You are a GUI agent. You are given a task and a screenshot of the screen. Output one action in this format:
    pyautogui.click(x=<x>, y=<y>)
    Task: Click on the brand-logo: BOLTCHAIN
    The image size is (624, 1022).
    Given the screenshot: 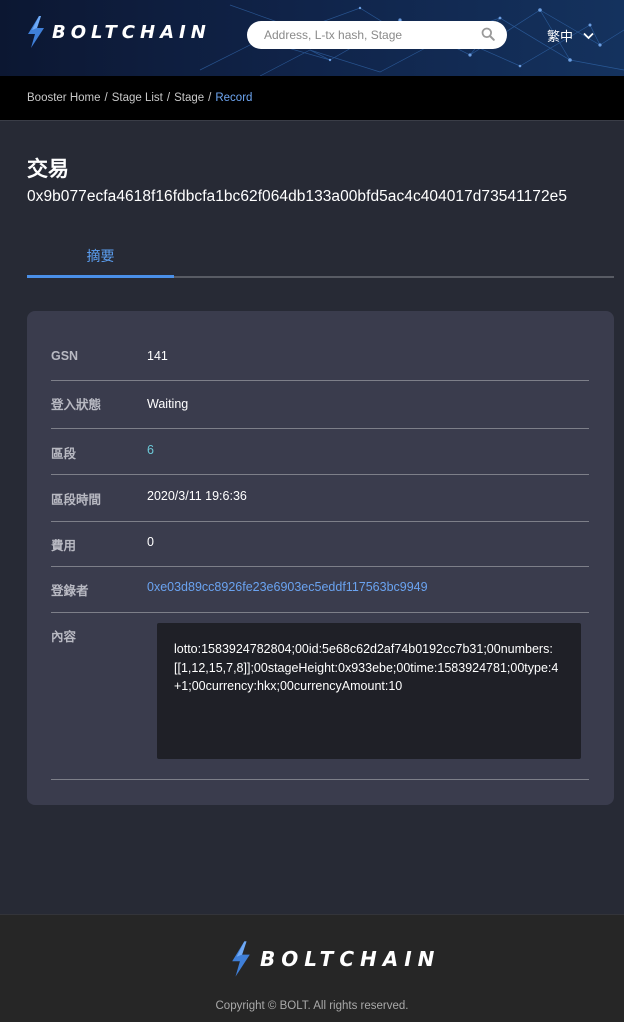 What is the action you would take?
    pyautogui.click(x=118, y=32)
    